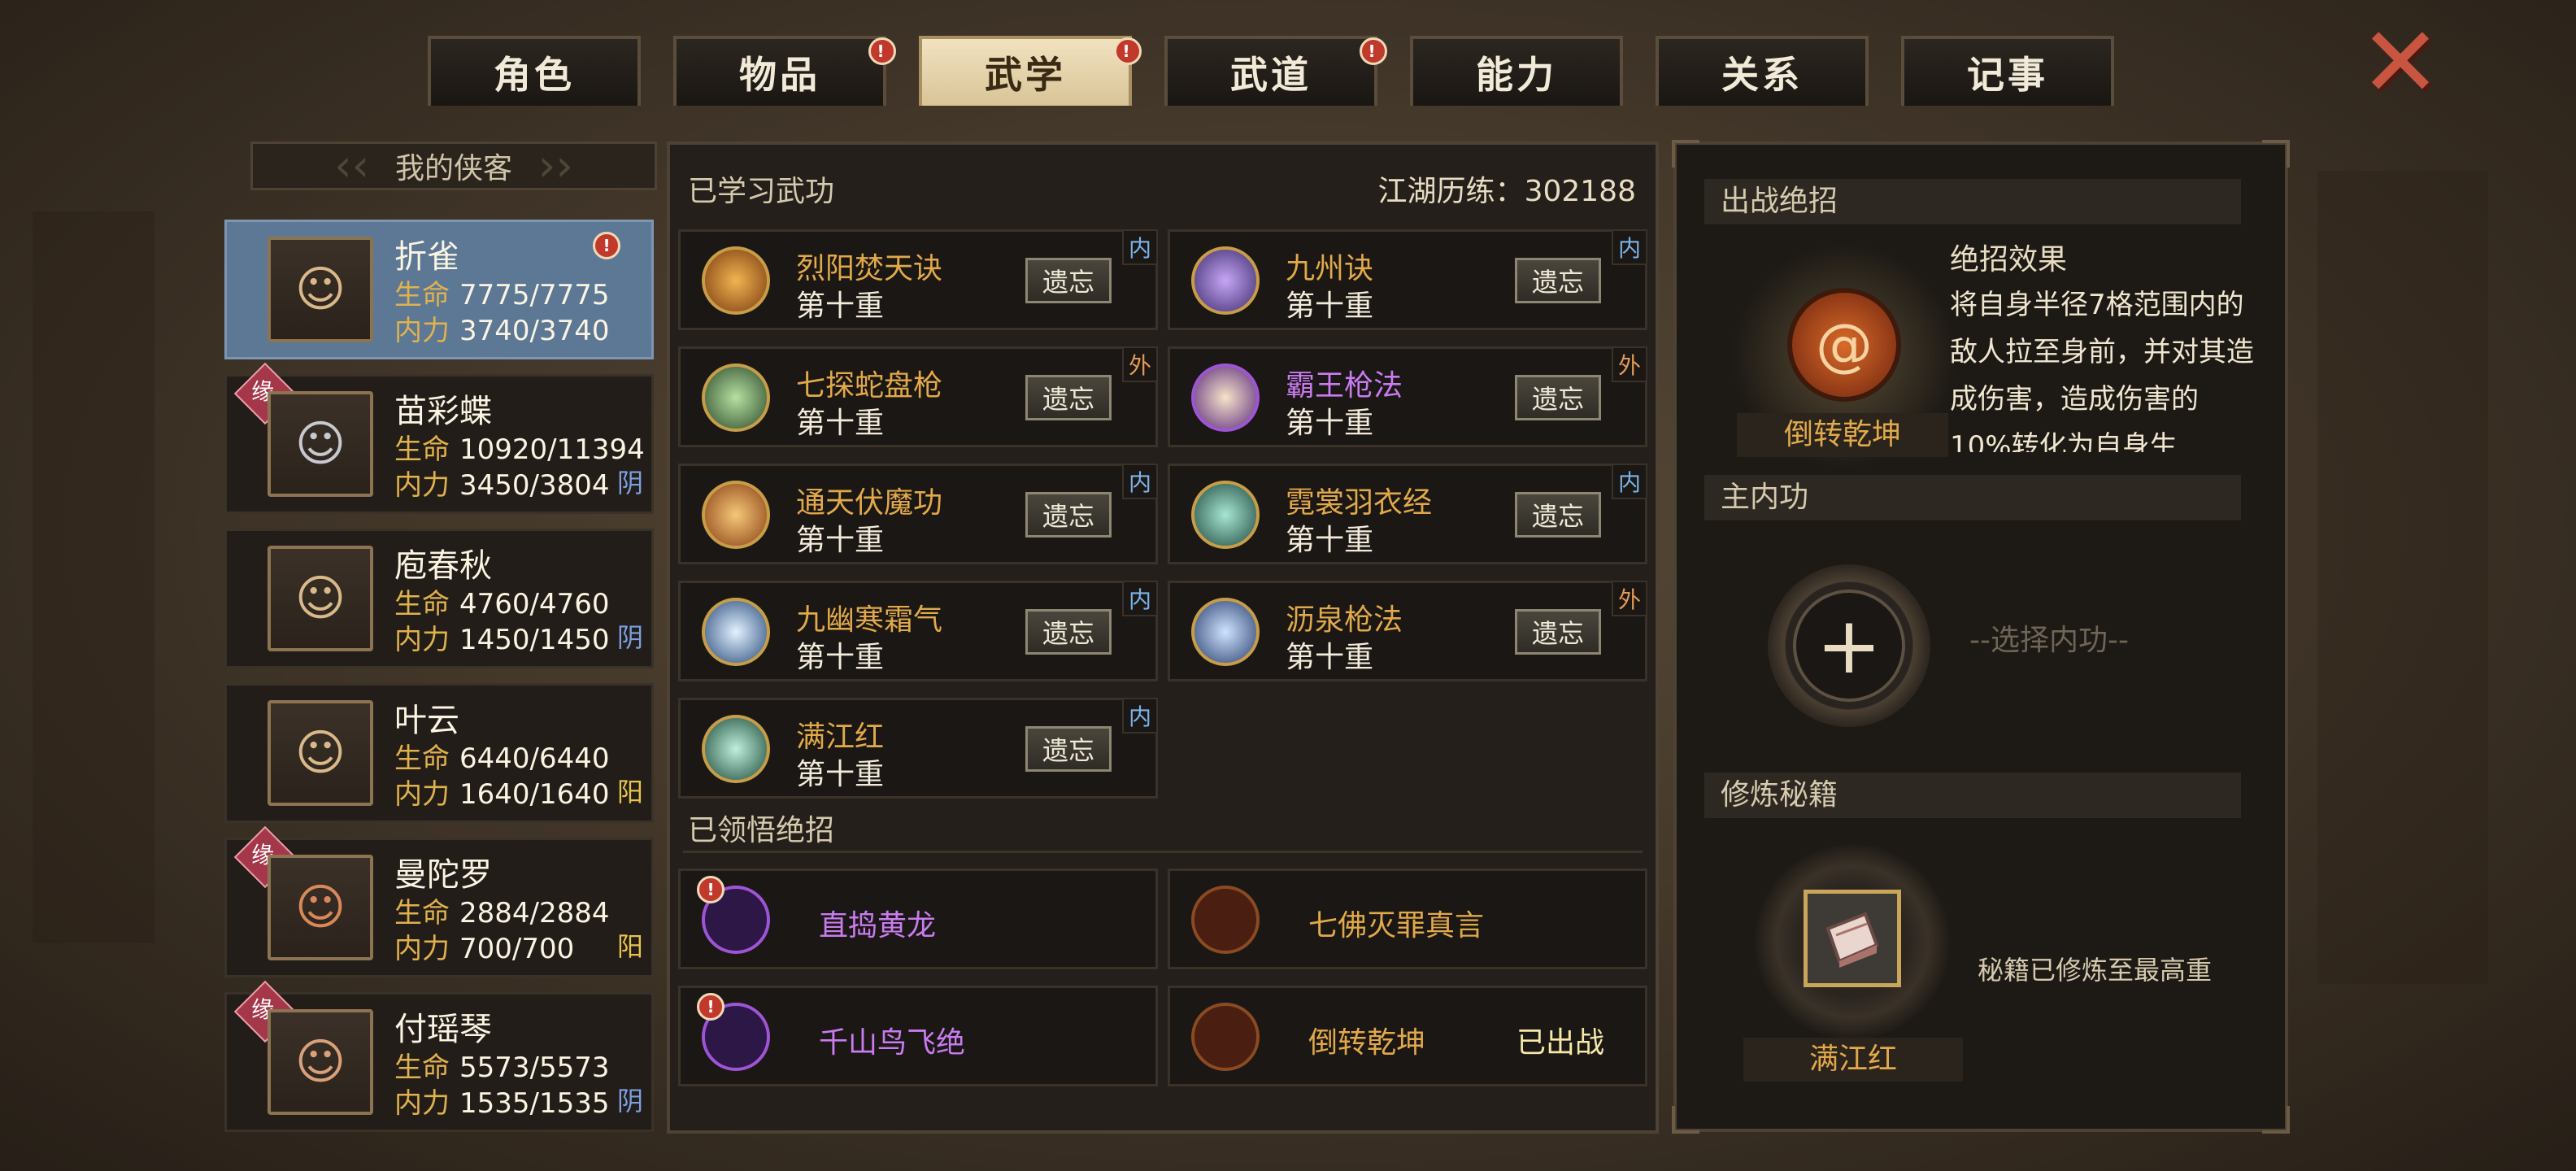  What do you see at coordinates (1517, 75) in the screenshot?
I see `tab-label: 能力` at bounding box center [1517, 75].